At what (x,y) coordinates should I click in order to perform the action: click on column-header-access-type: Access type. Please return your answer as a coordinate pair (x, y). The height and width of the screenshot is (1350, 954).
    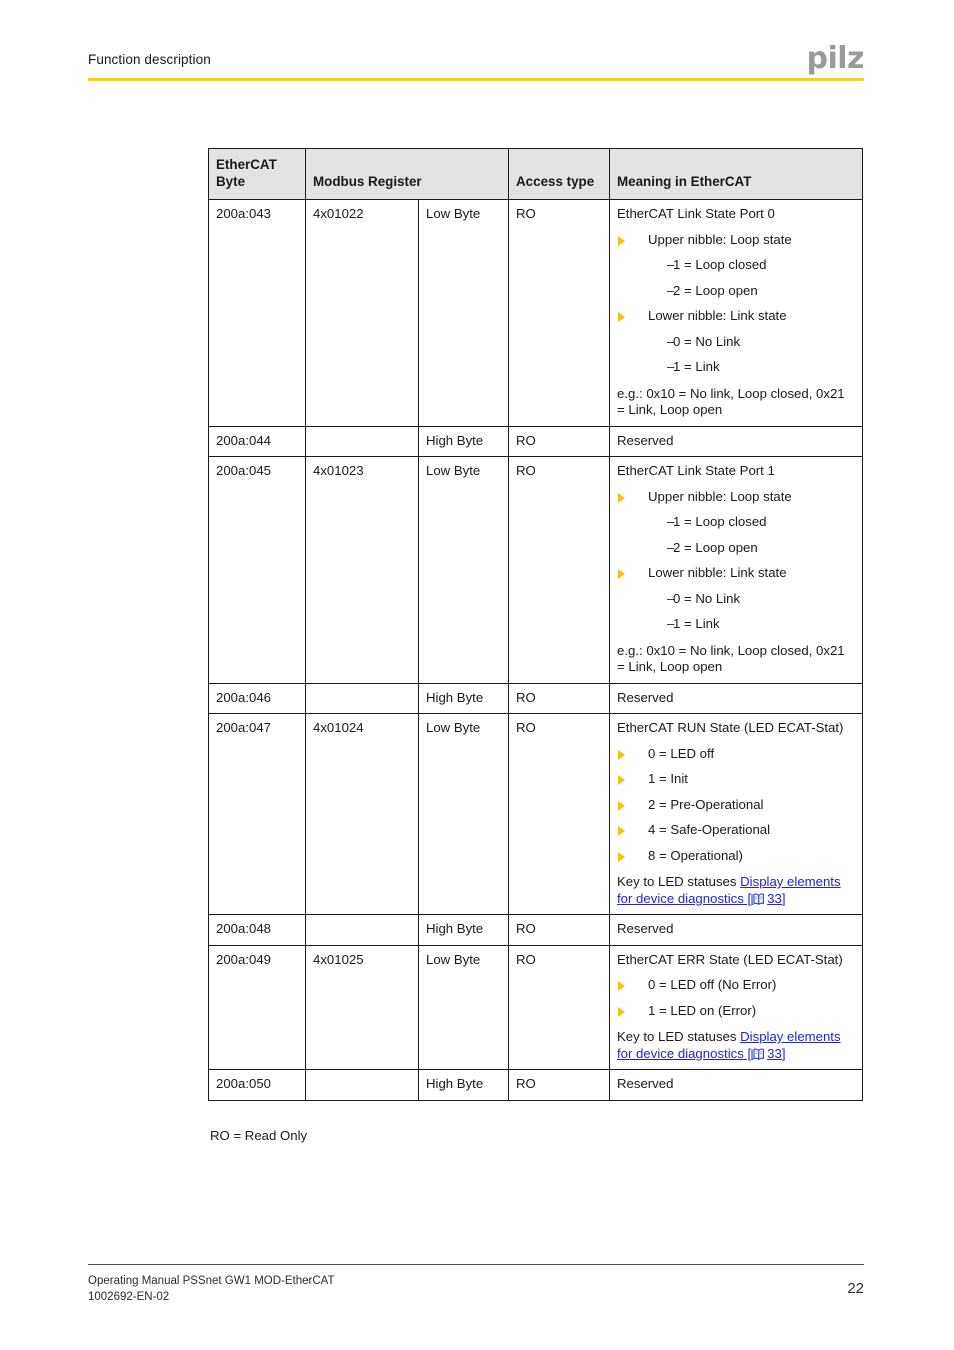
    Looking at the image, I should click on (559, 174).